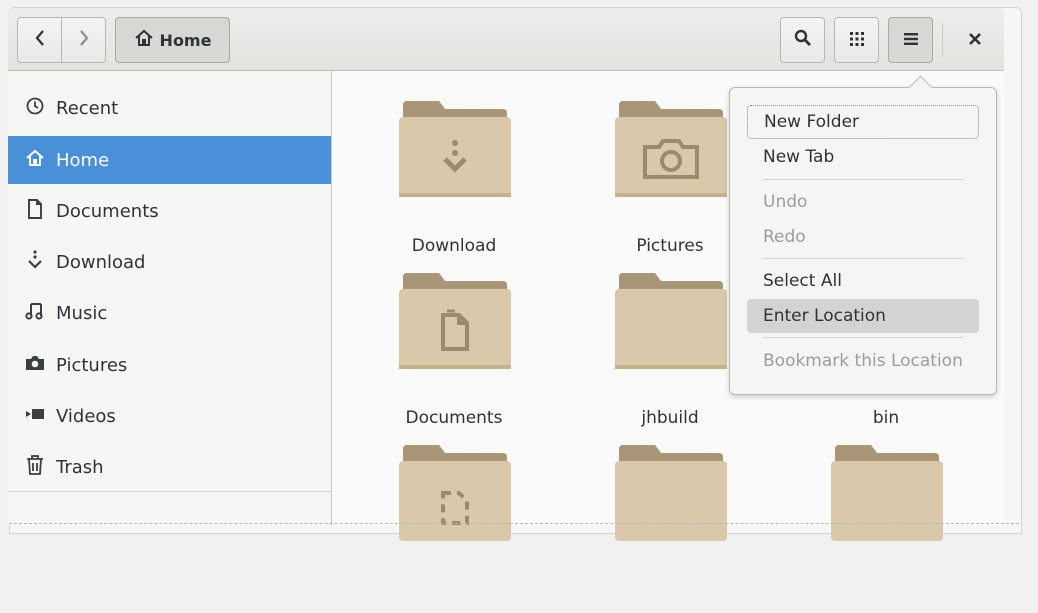  I want to click on download-icon, so click(35, 262).